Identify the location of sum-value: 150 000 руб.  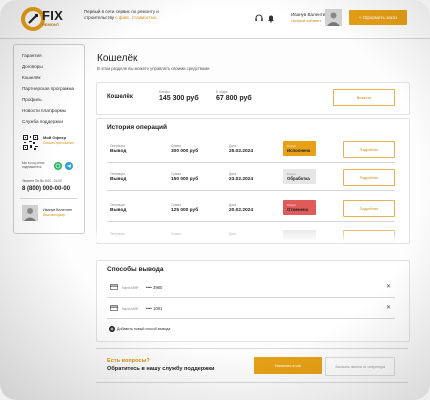
(185, 179).